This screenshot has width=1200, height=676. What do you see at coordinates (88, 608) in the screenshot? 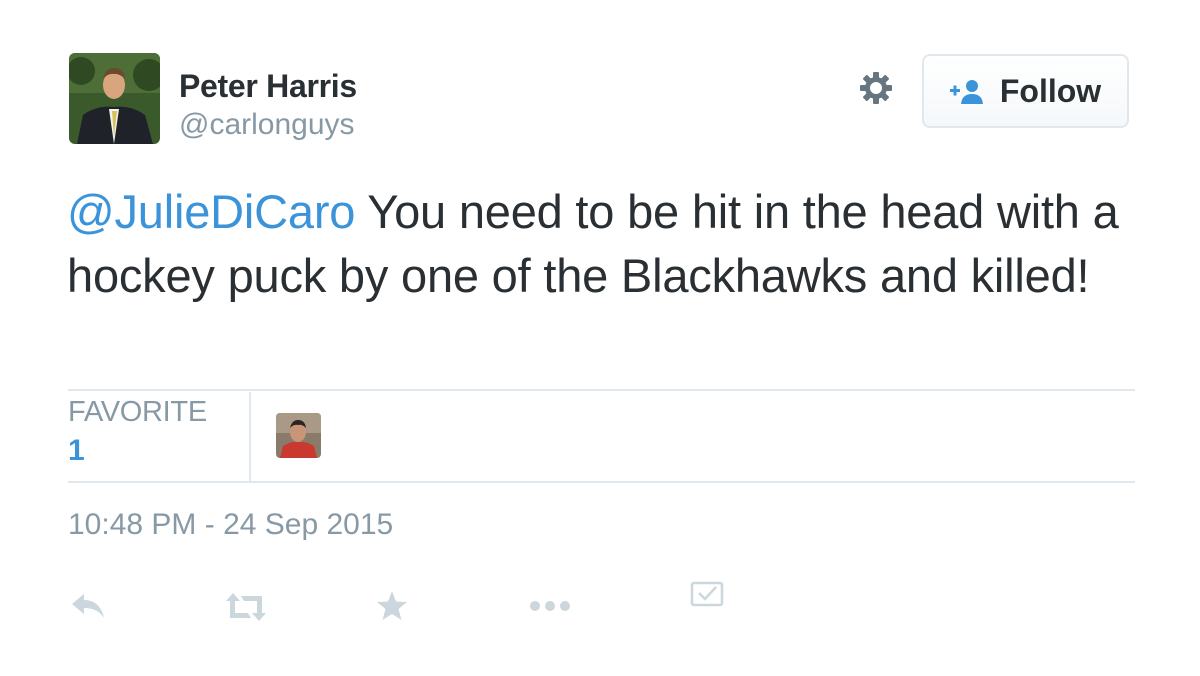
I see `reply-icon` at bounding box center [88, 608].